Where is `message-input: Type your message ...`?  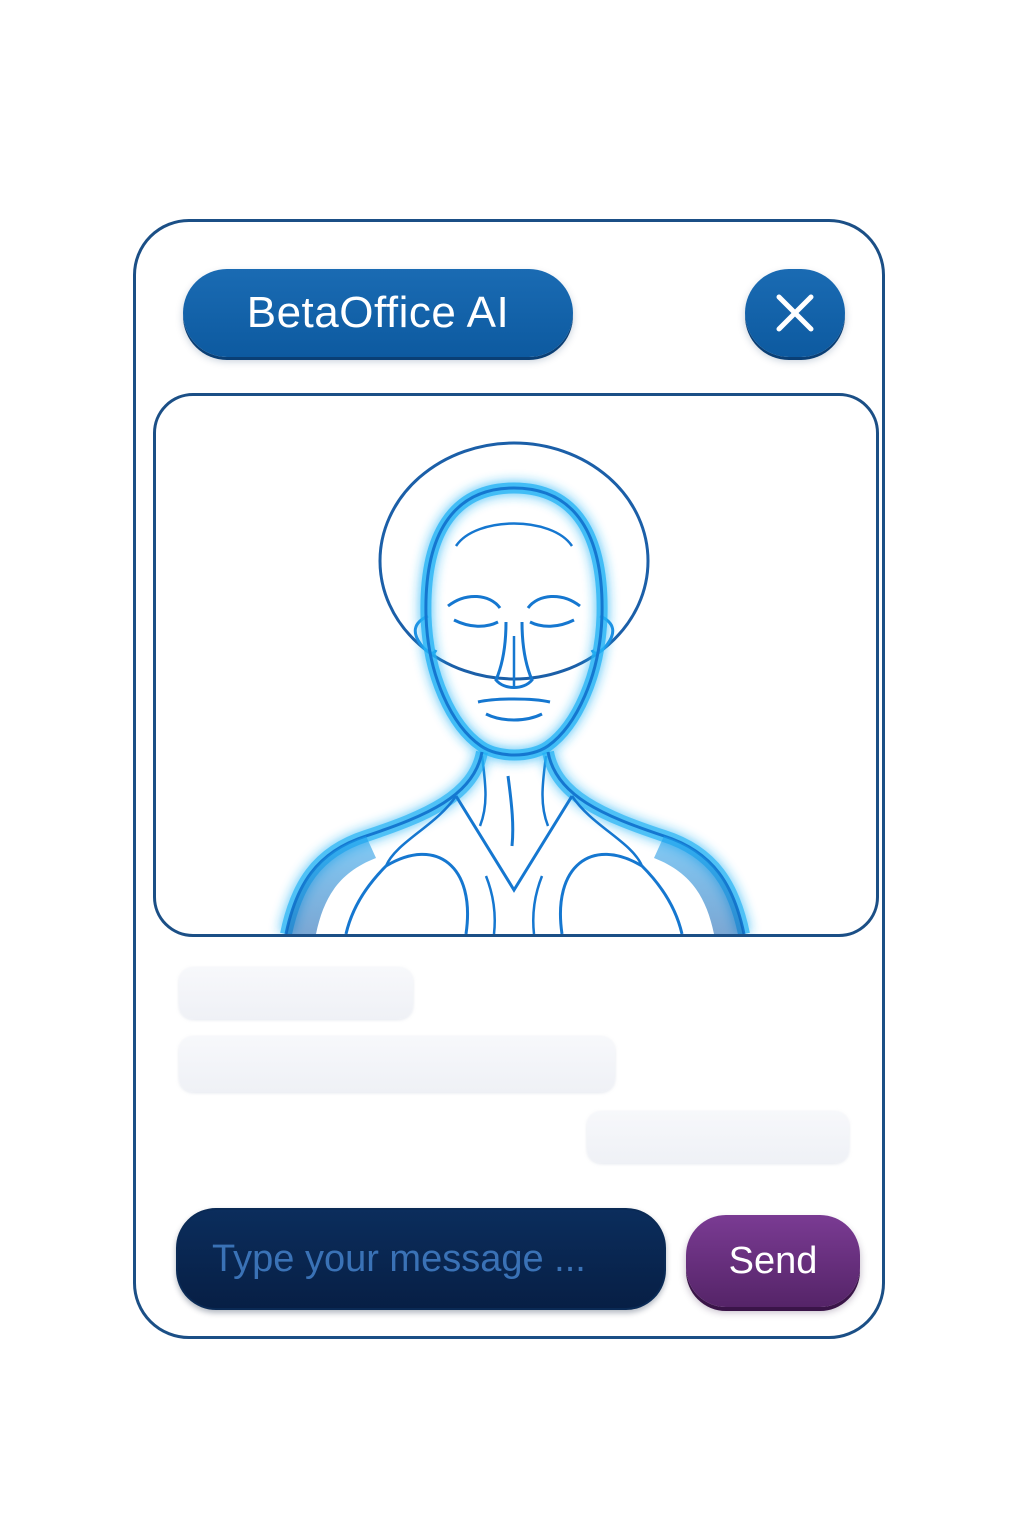 message-input: Type your message ... is located at coordinates (421, 1259).